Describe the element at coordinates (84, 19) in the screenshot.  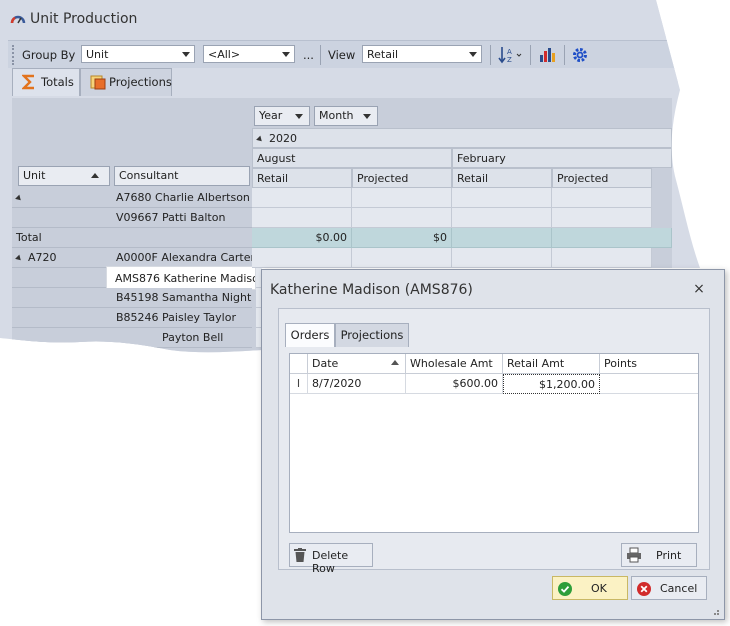
I see `window-title: Unit Production` at that location.